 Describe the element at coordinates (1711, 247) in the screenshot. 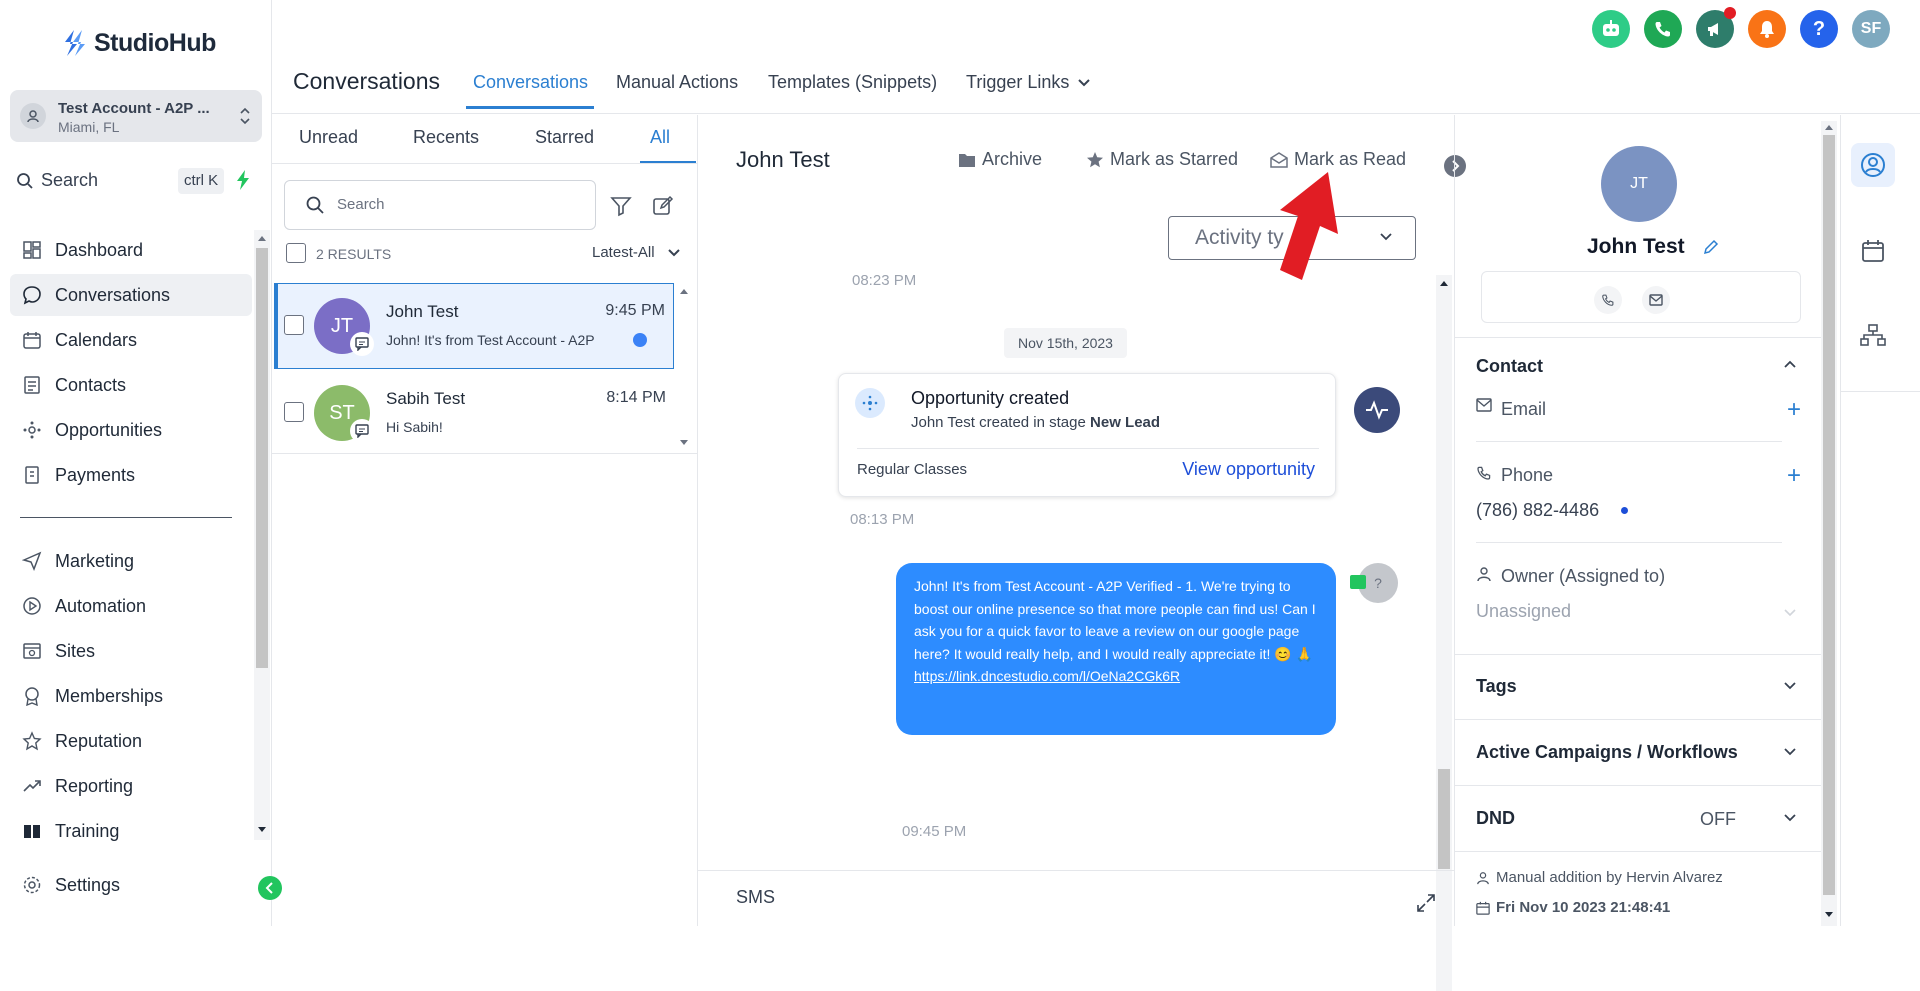

I see `edit-pencil-icon` at that location.